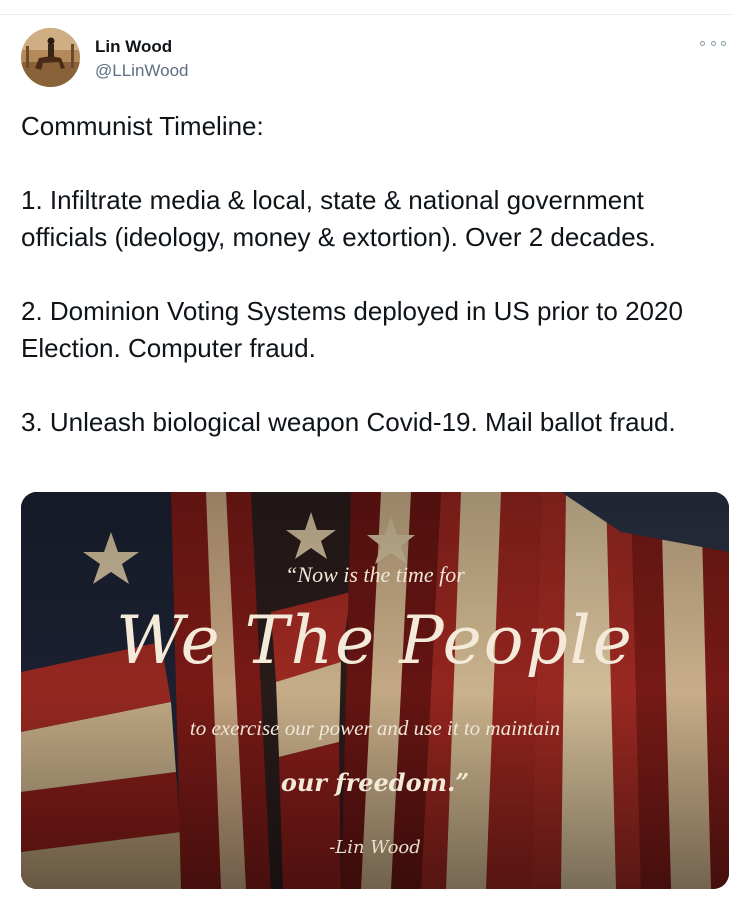 This screenshot has width=733, height=911. I want to click on avatar, so click(50, 57).